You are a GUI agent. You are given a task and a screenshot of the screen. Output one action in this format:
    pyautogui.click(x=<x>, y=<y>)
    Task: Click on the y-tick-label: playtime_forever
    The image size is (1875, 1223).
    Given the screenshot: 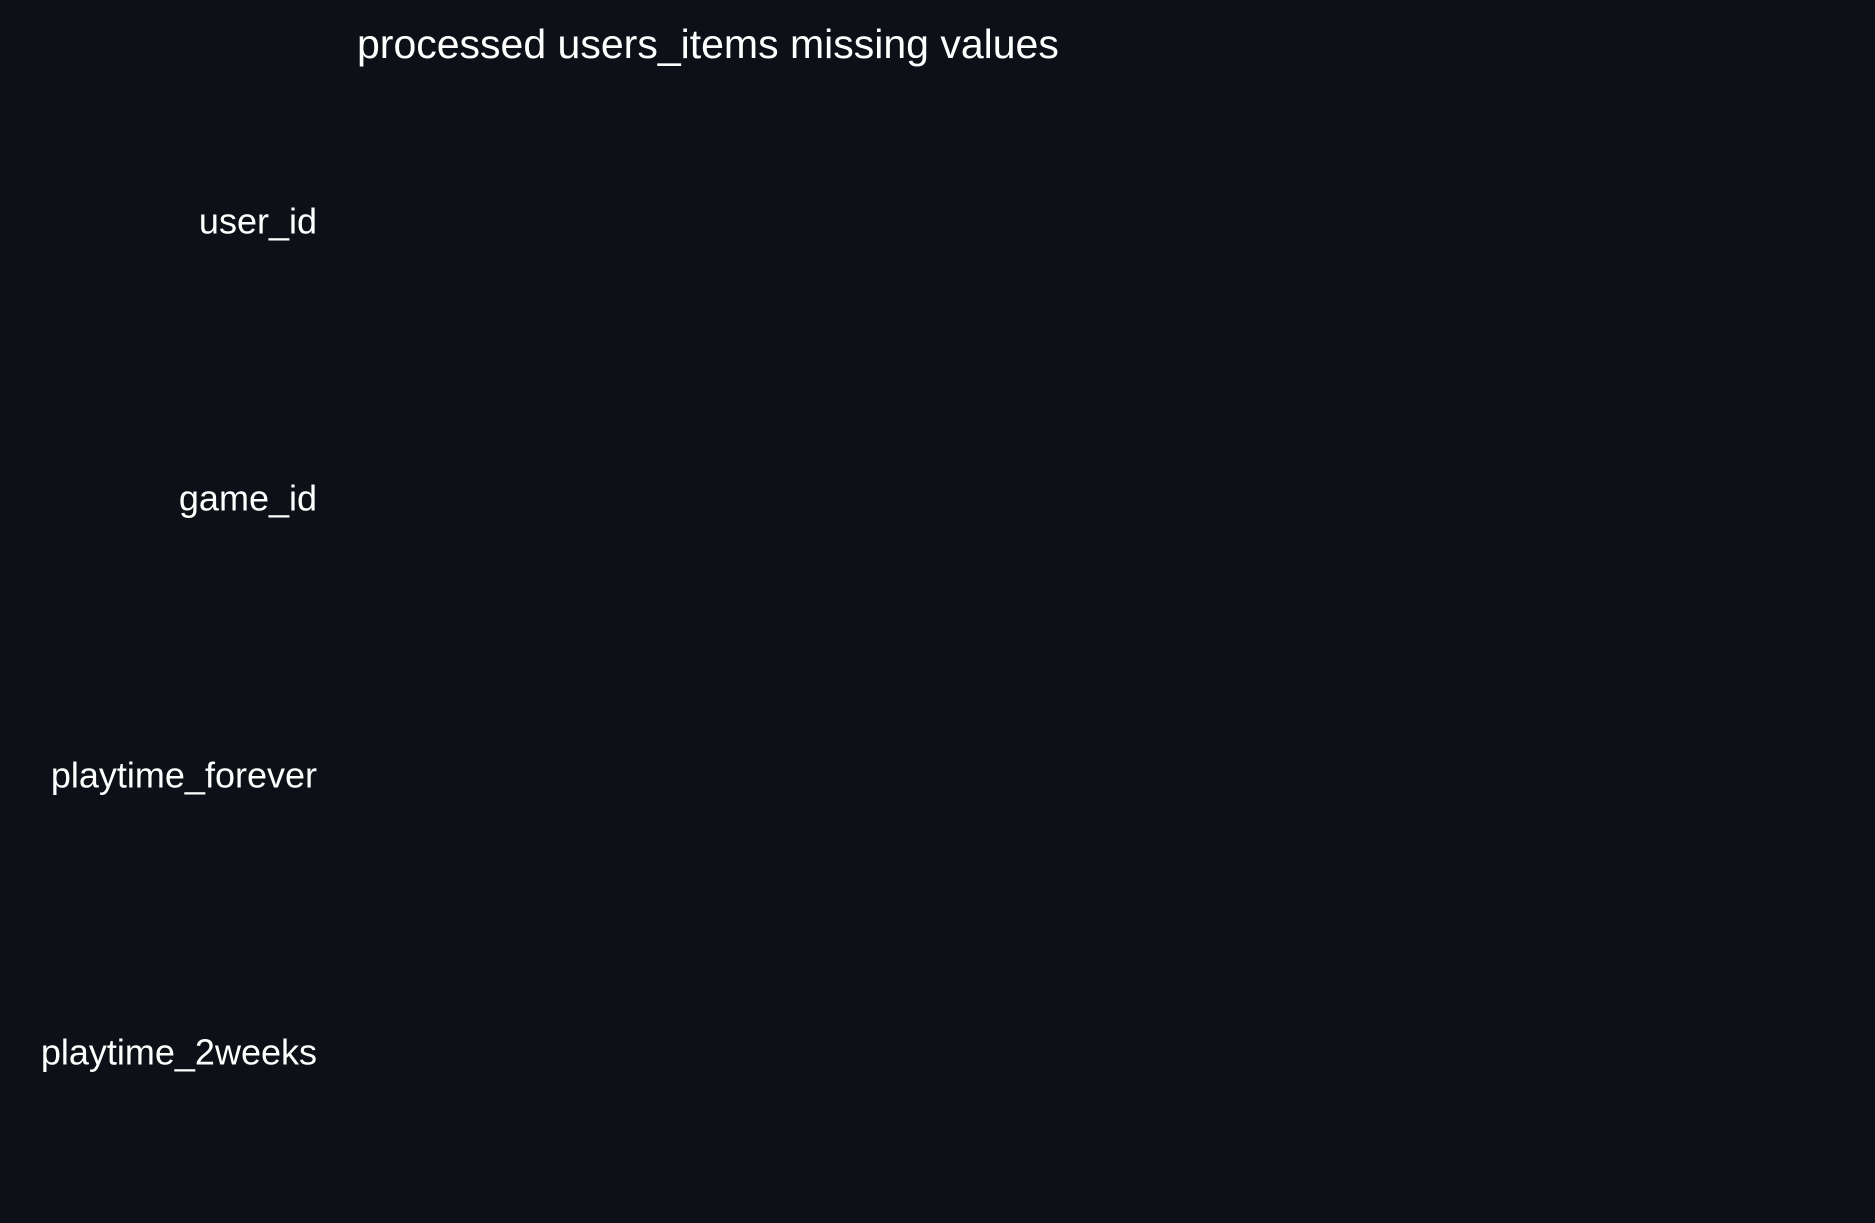 What is the action you would take?
    pyautogui.click(x=184, y=775)
    